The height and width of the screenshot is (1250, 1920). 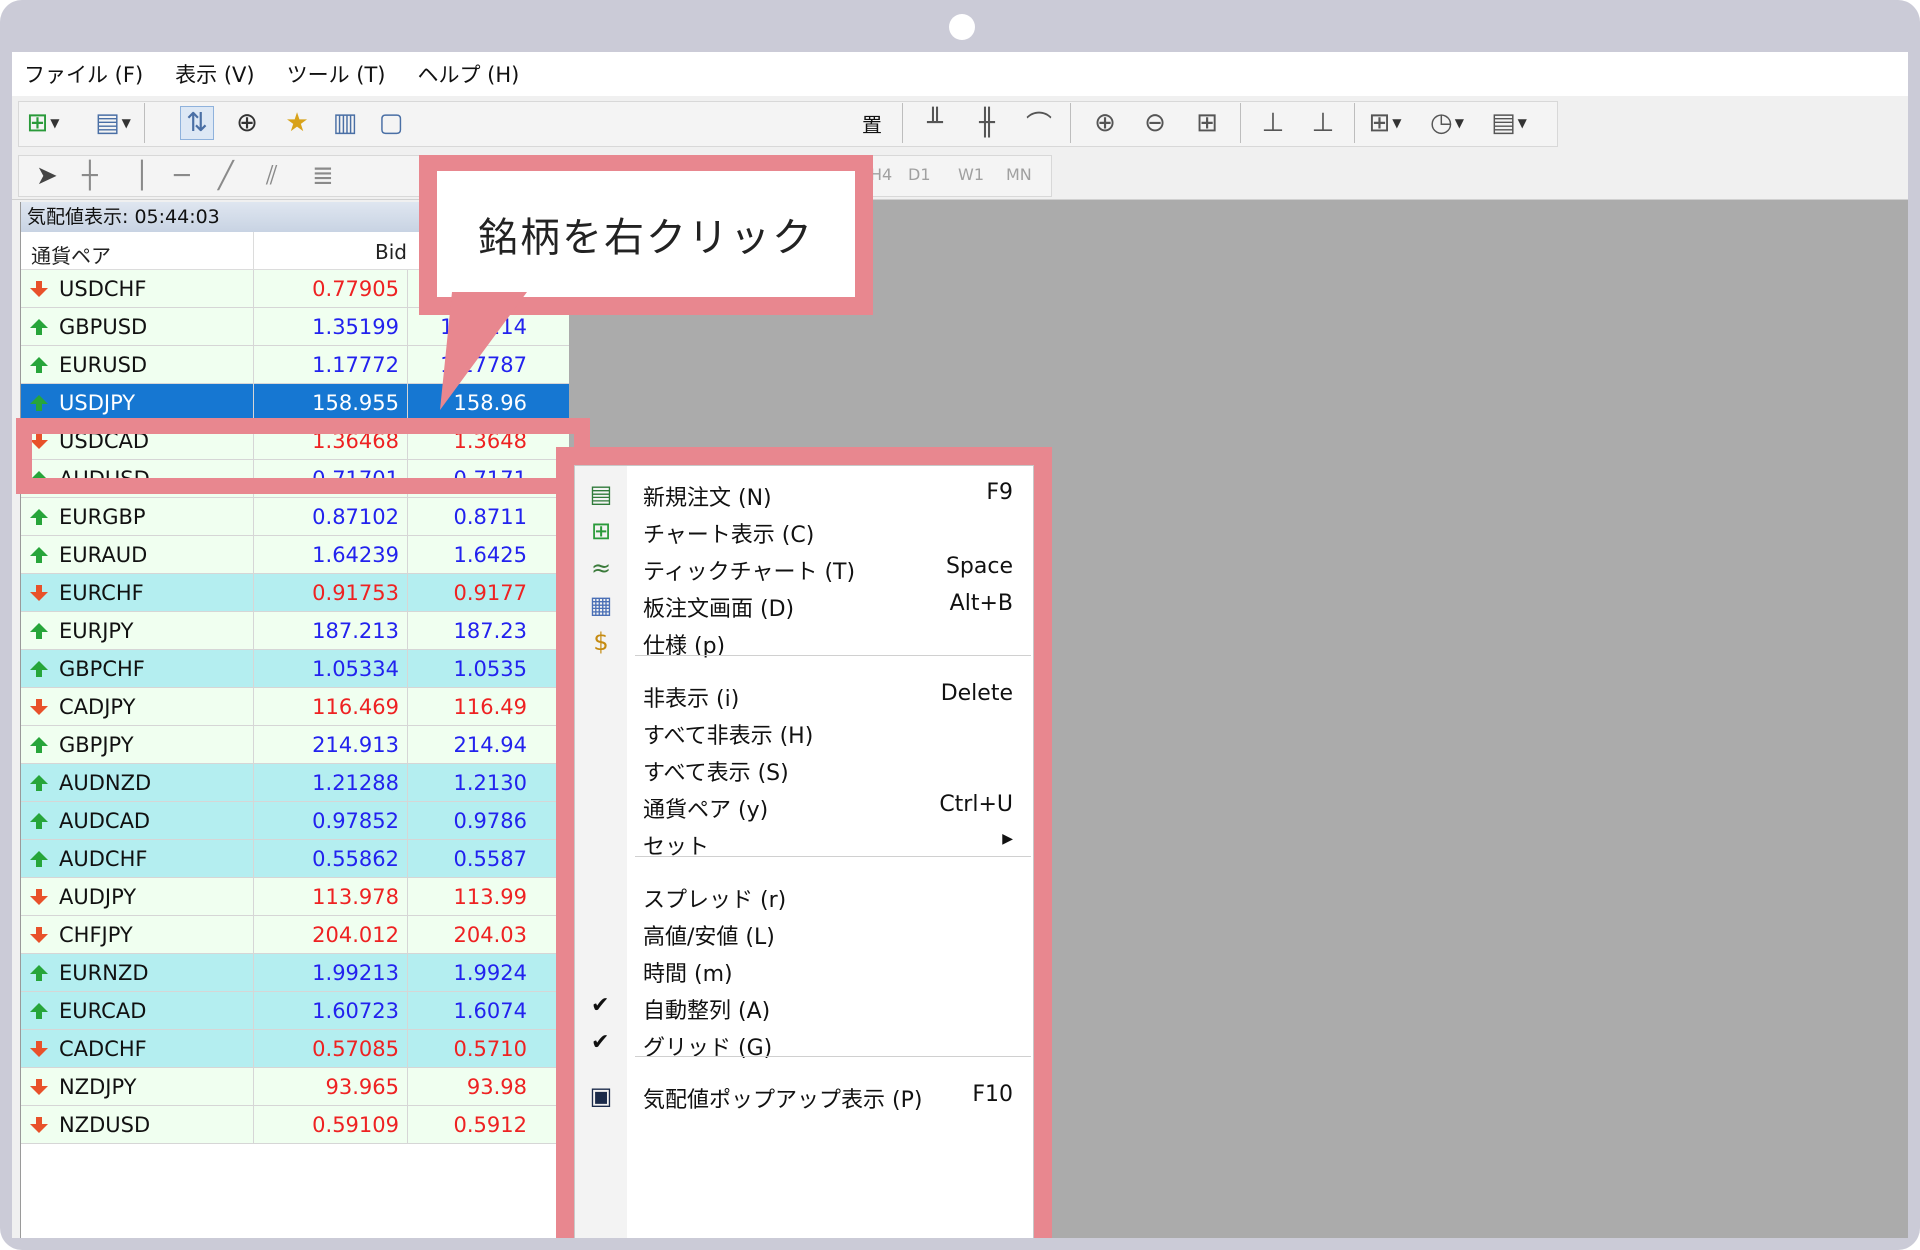 What do you see at coordinates (323, 176) in the screenshot?
I see `fibonacci-icon: ≣` at bounding box center [323, 176].